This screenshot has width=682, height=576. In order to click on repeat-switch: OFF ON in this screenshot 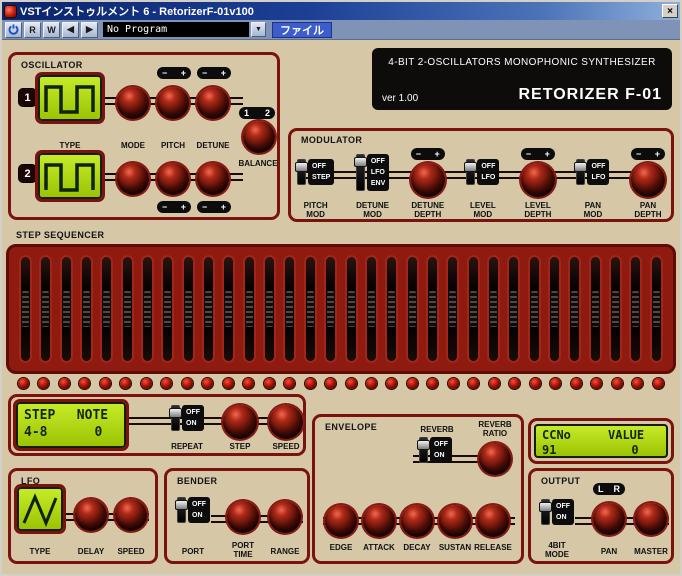, I will do `click(186, 418)`.